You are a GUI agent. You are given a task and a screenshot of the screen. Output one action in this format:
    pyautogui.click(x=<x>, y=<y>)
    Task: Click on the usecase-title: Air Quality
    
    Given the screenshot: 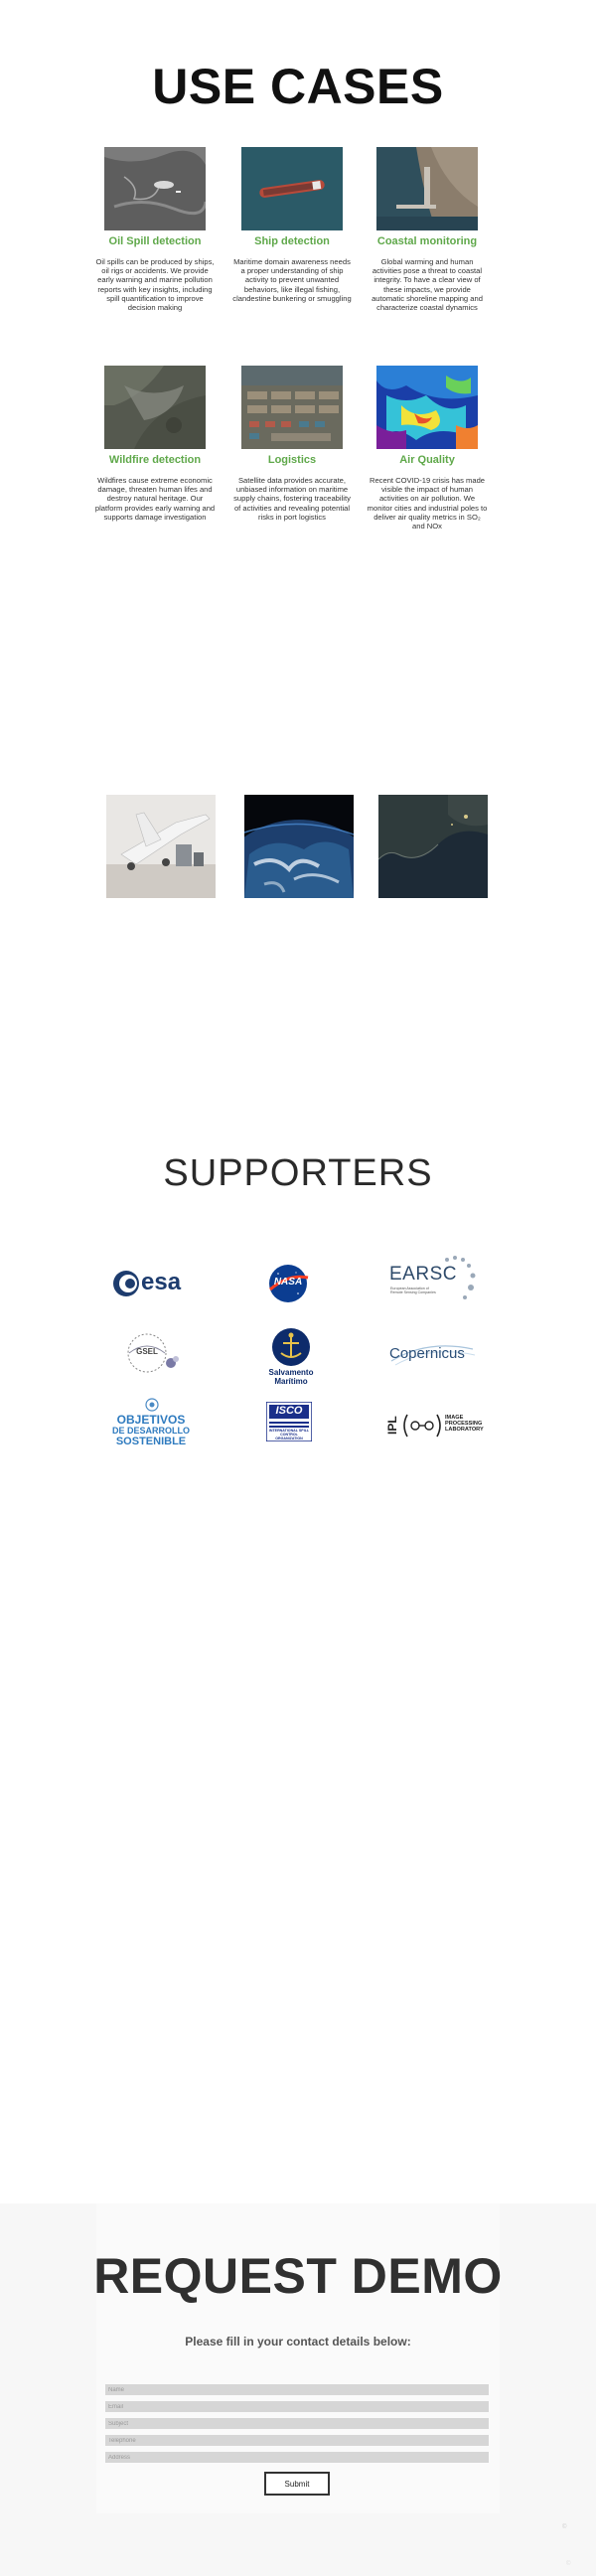 What is the action you would take?
    pyautogui.click(x=427, y=460)
    